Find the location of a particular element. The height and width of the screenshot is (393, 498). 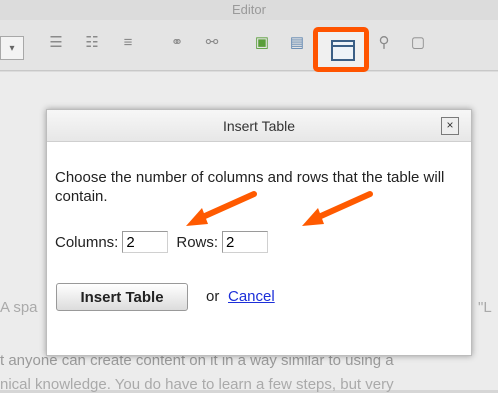

insert-table-toolbar-button is located at coordinates (341, 49).